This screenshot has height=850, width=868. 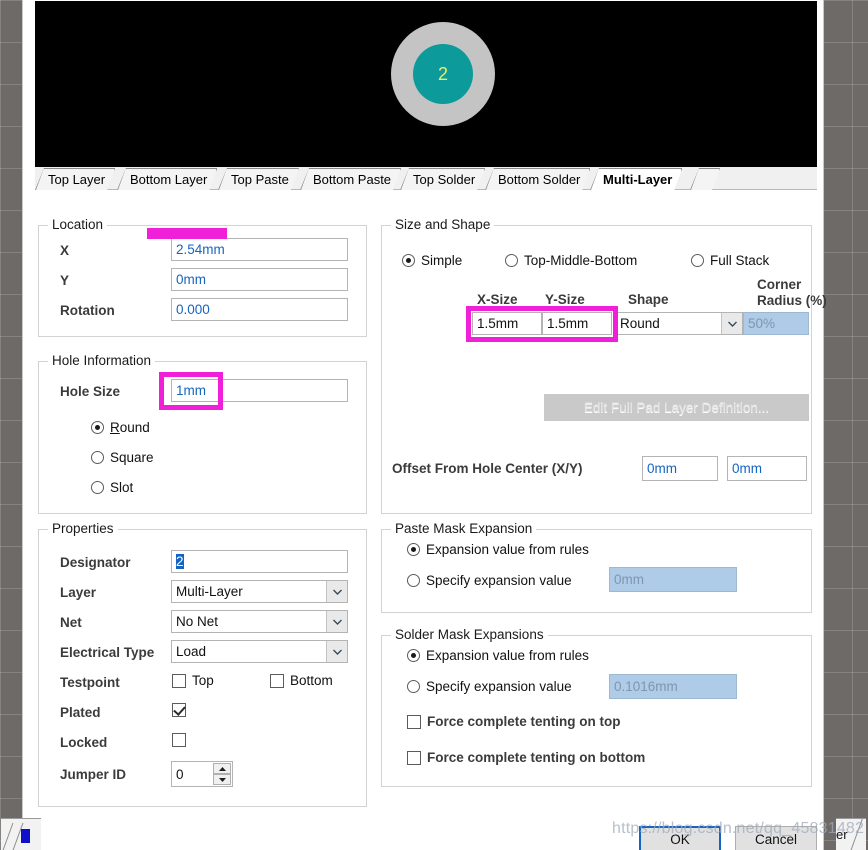 What do you see at coordinates (845, 425) in the screenshot?
I see `pcb-canvas-grid-right` at bounding box center [845, 425].